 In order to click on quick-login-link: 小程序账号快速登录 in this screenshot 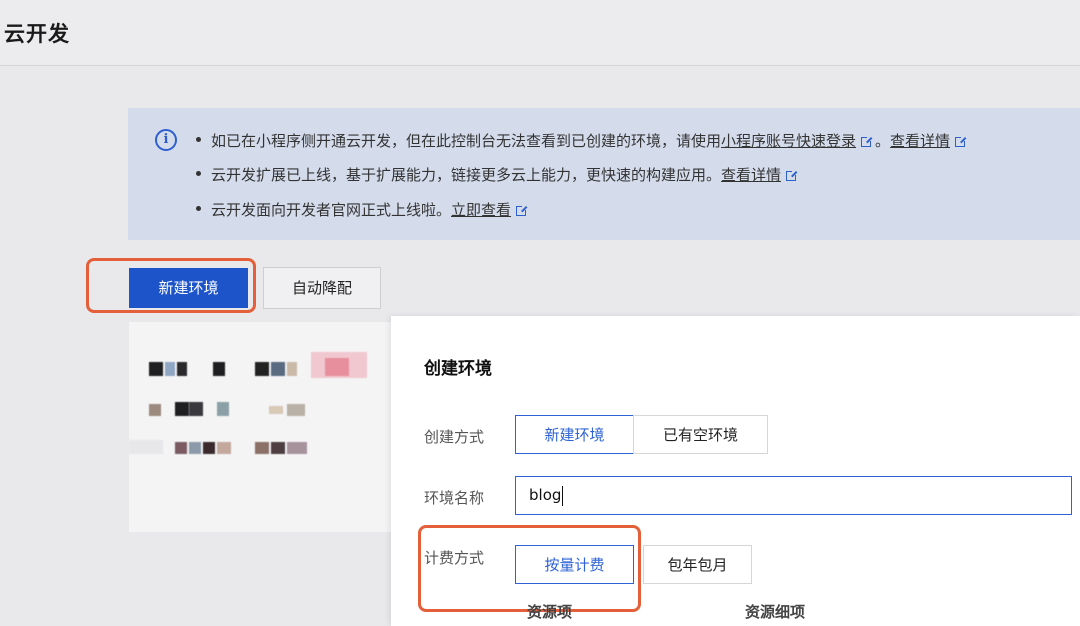, I will do `click(788, 141)`.